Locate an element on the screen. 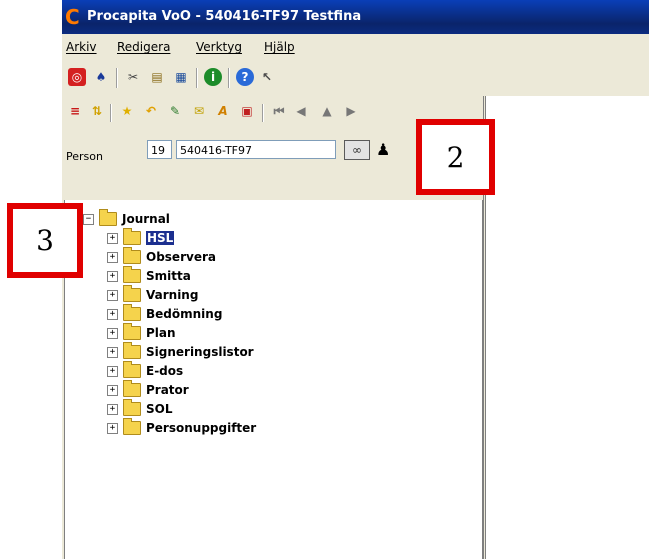 This screenshot has height=559, width=649. tree-item-sol: + SOL is located at coordinates (140, 408).